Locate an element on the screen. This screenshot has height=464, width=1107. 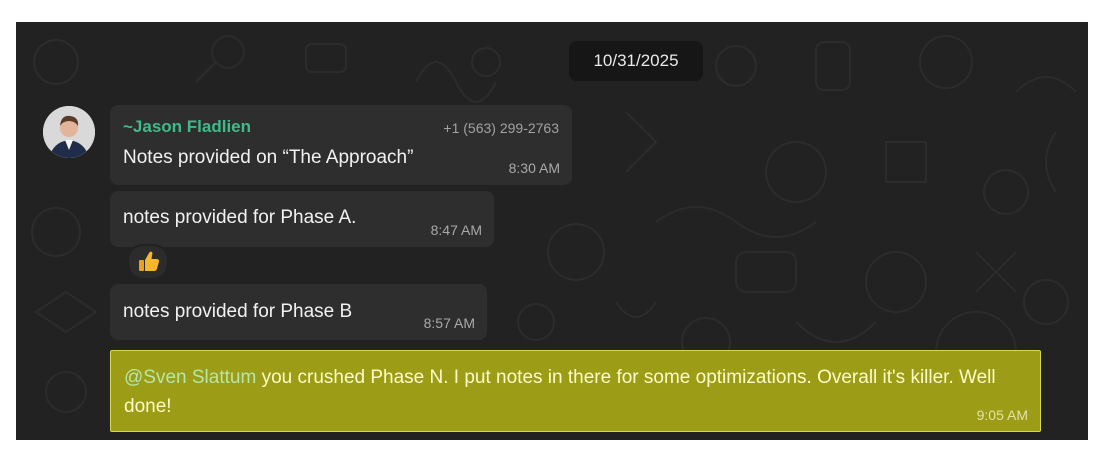
message-bubble-2: notes provided for Phase A. 8:47 AM is located at coordinates (302, 219).